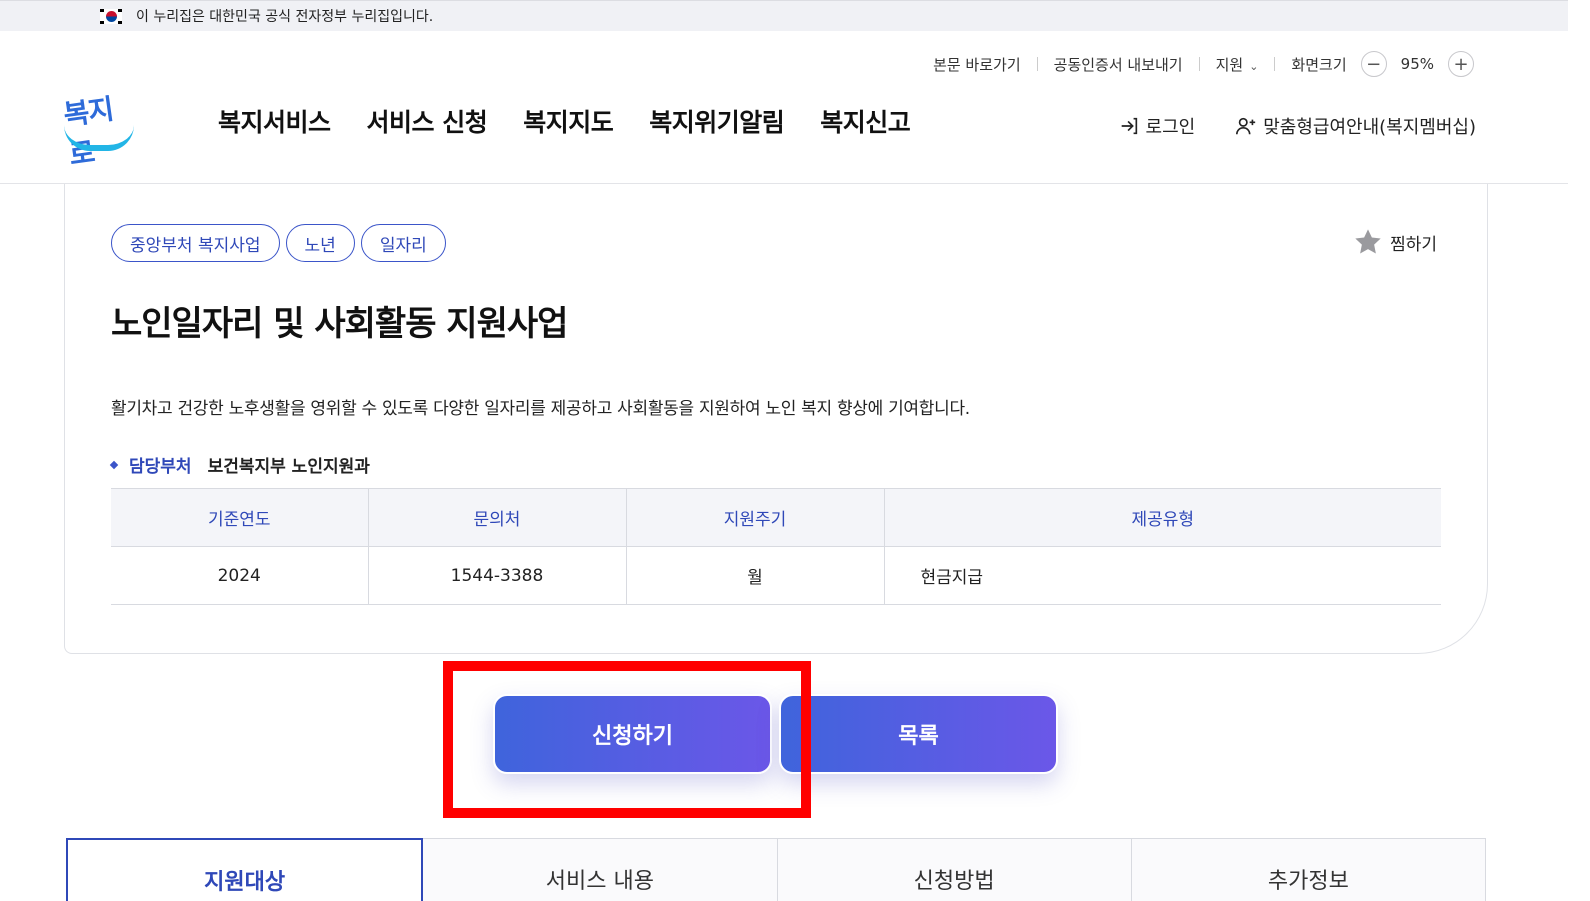 This screenshot has width=1590, height=901. I want to click on table-row: 2024 1544-3388 월 현금지급, so click(776, 575).